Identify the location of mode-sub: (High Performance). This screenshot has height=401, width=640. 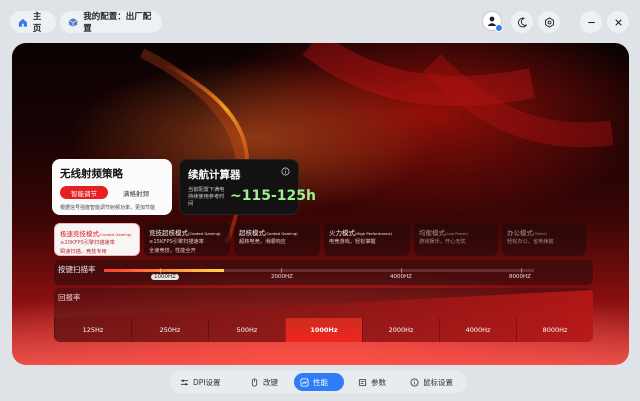
(373, 233).